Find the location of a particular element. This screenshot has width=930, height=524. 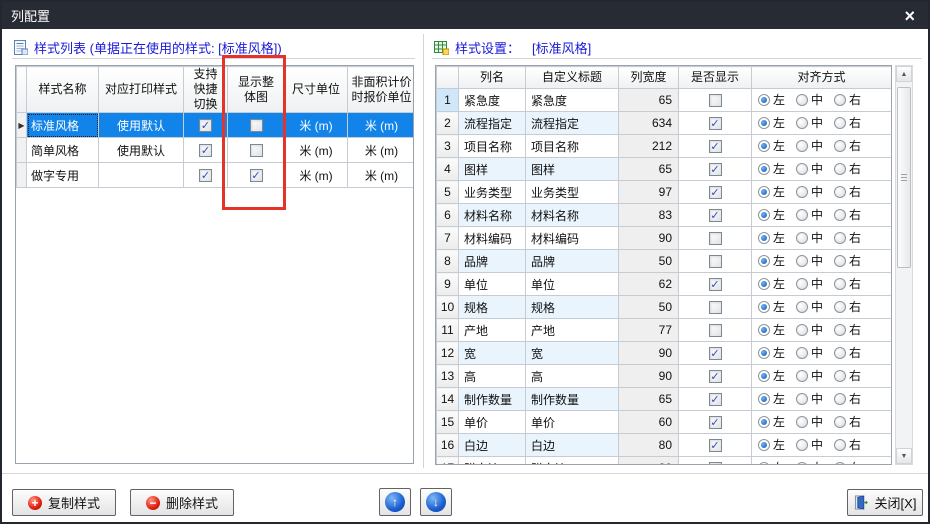

column-name-cell: 单价 is located at coordinates (492, 422).